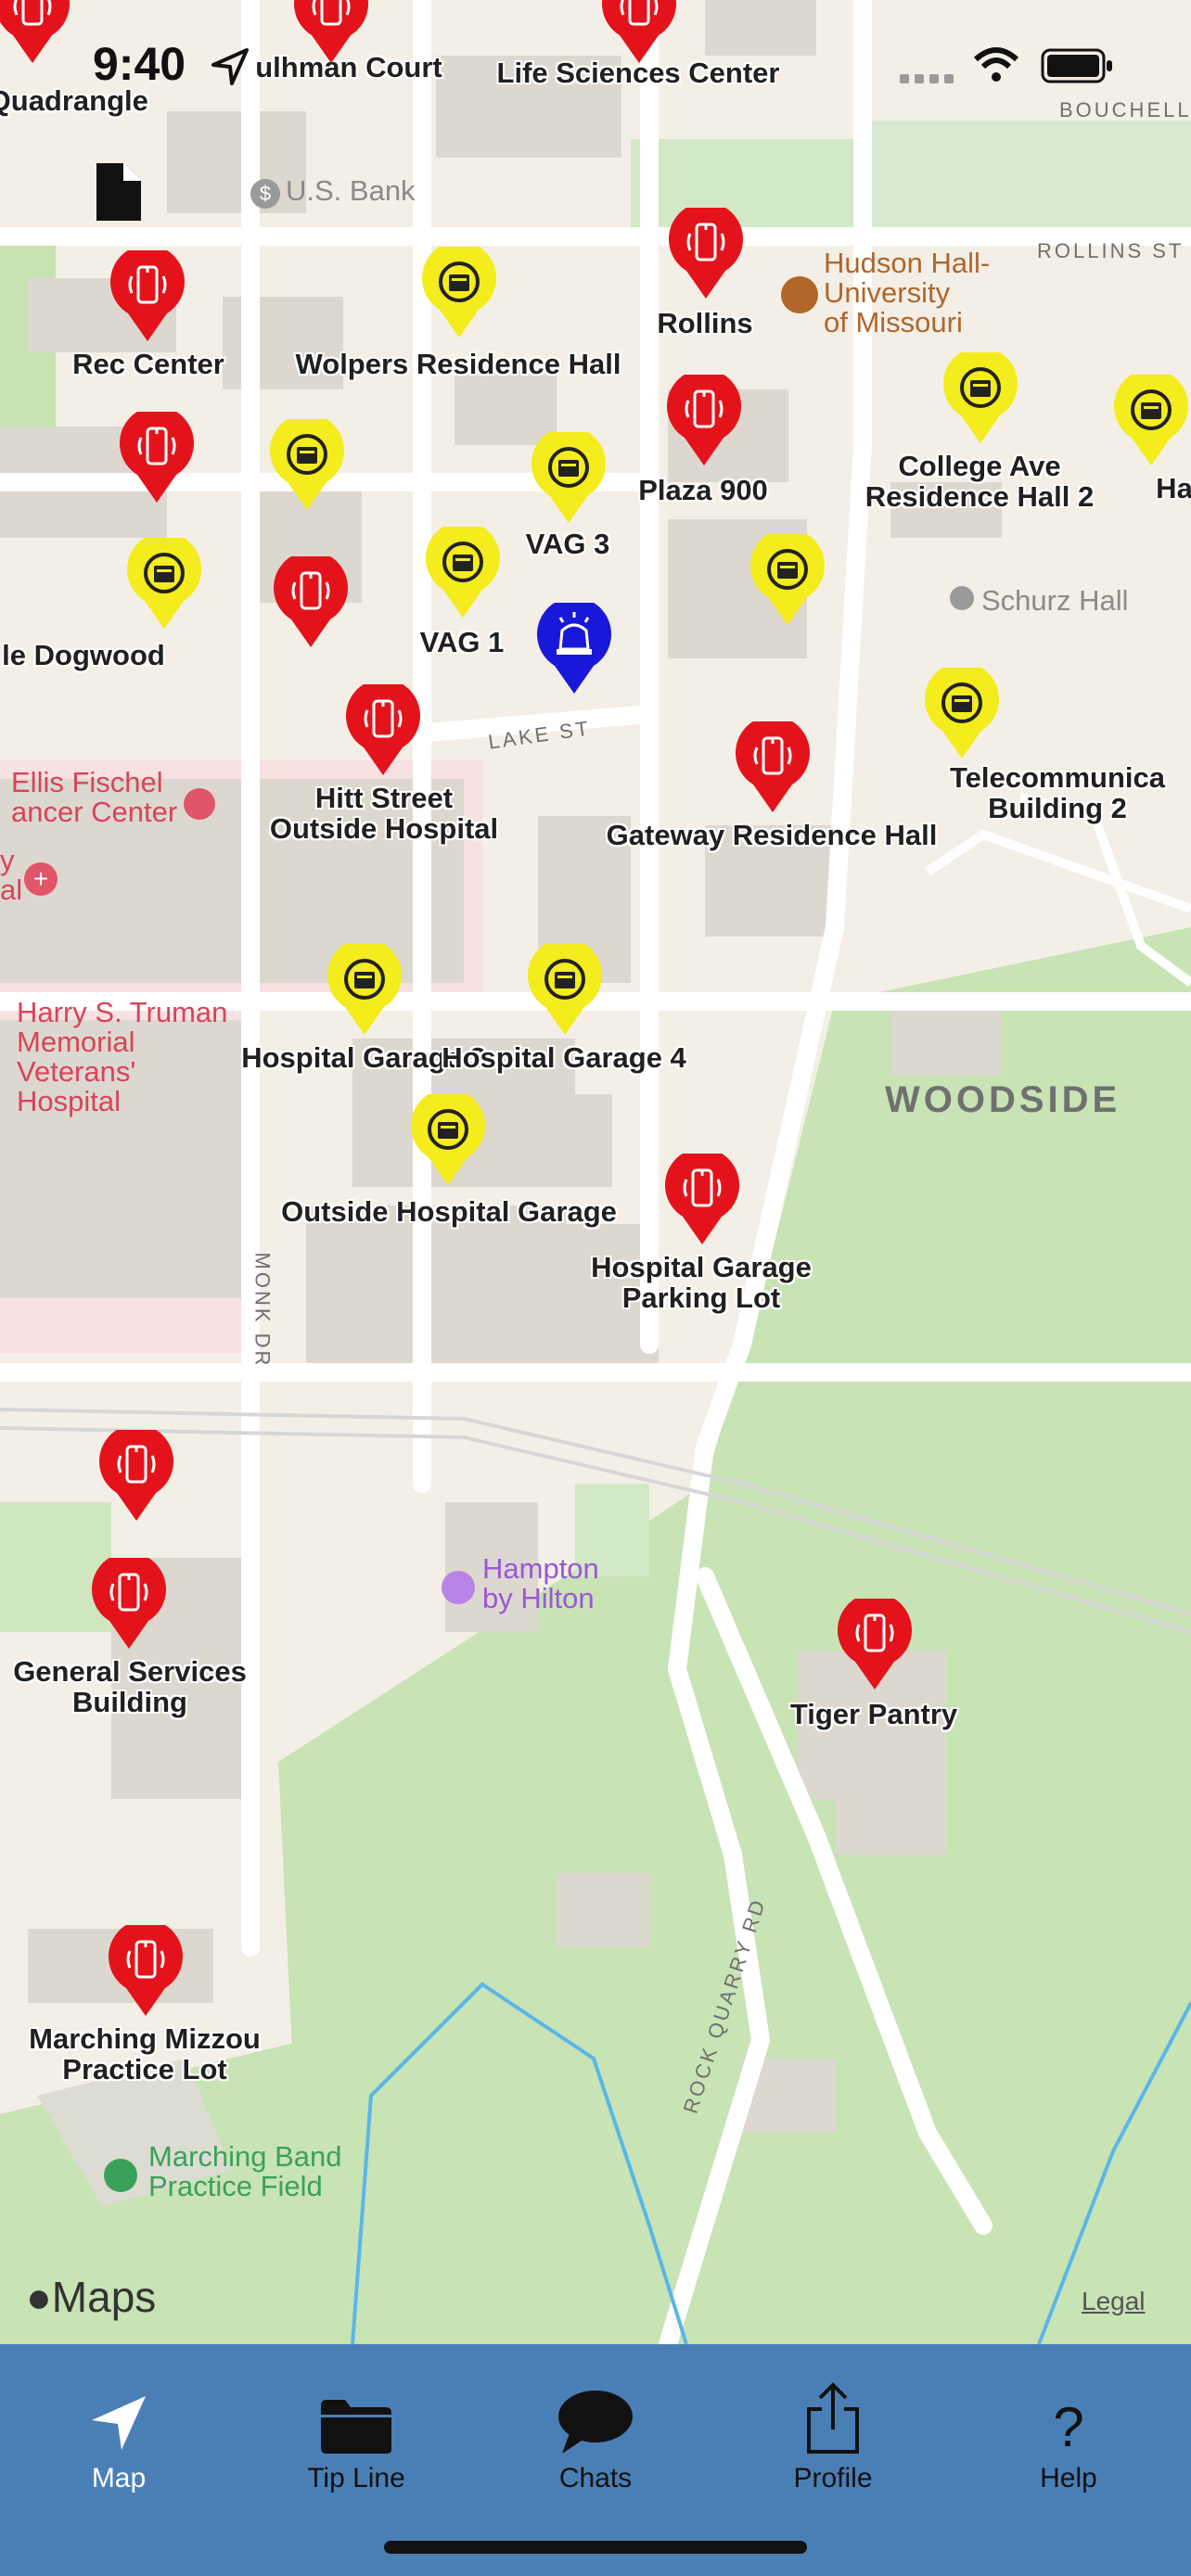  I want to click on pin-wolpers-label: Wolpers Residence Hall, so click(458, 364).